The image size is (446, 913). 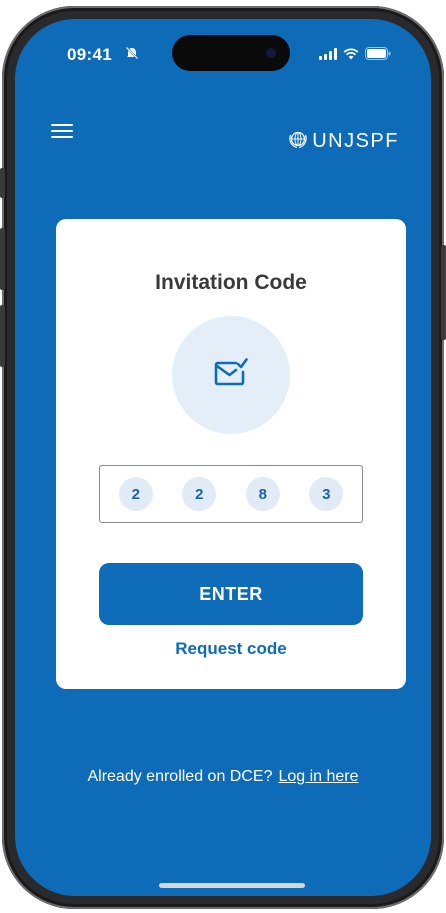 What do you see at coordinates (351, 56) in the screenshot?
I see `wifi-icon` at bounding box center [351, 56].